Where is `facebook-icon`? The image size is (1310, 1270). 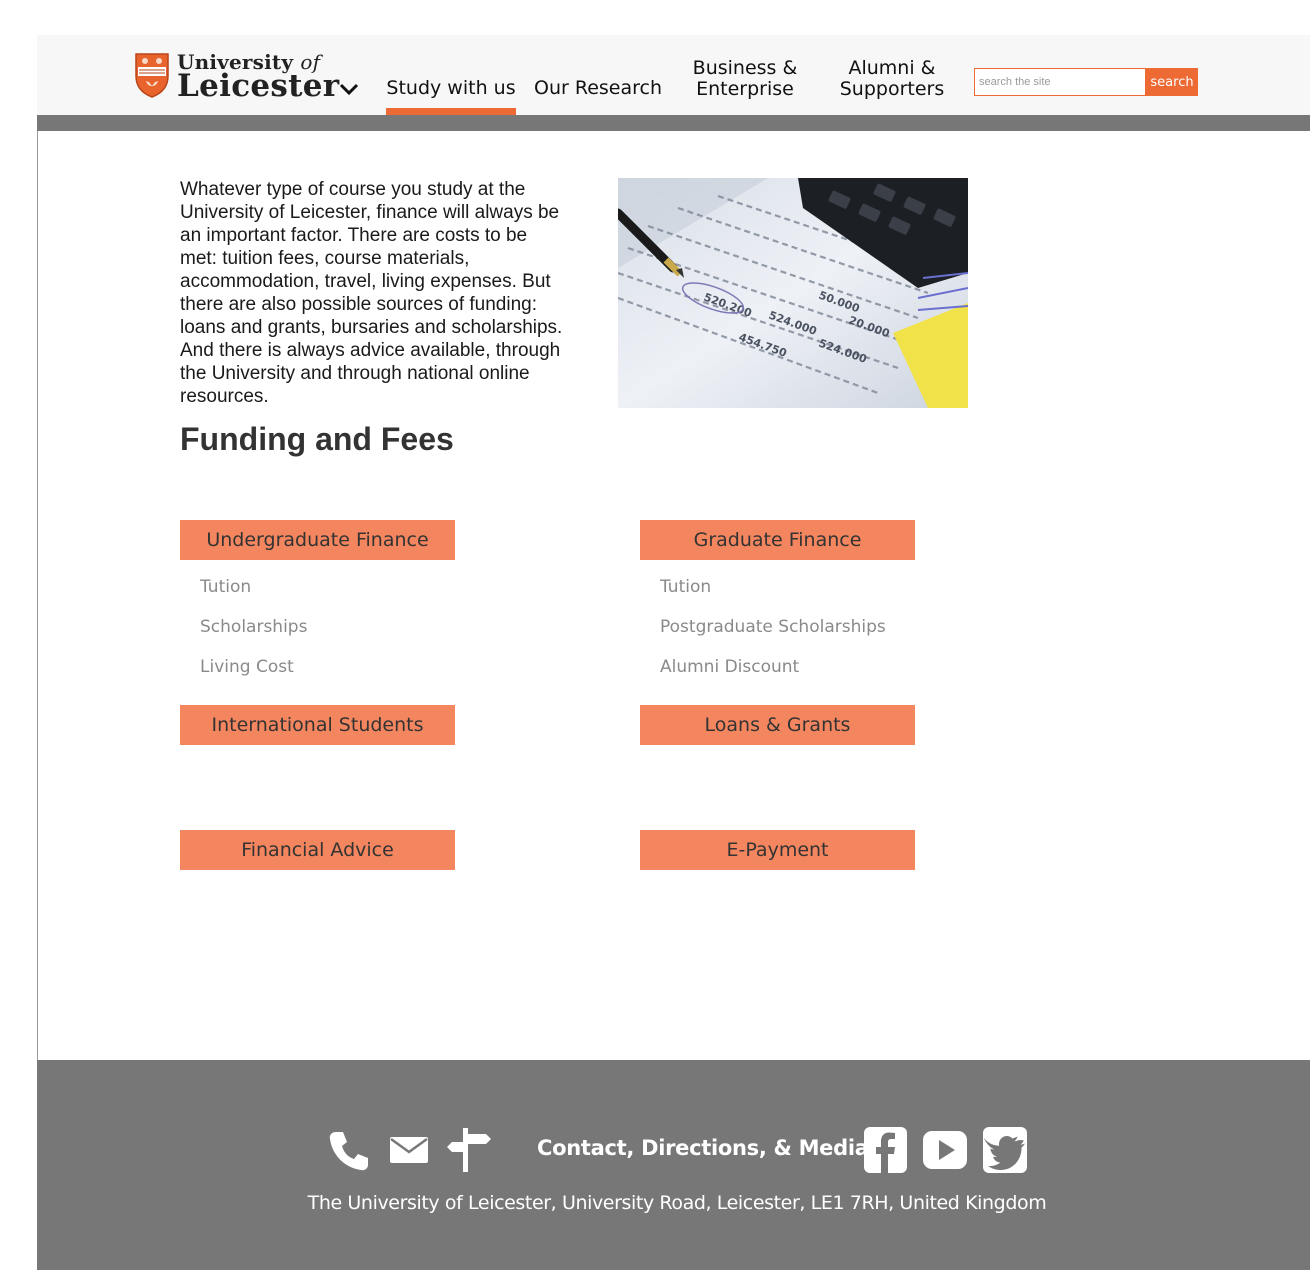
facebook-icon is located at coordinates (885, 1150).